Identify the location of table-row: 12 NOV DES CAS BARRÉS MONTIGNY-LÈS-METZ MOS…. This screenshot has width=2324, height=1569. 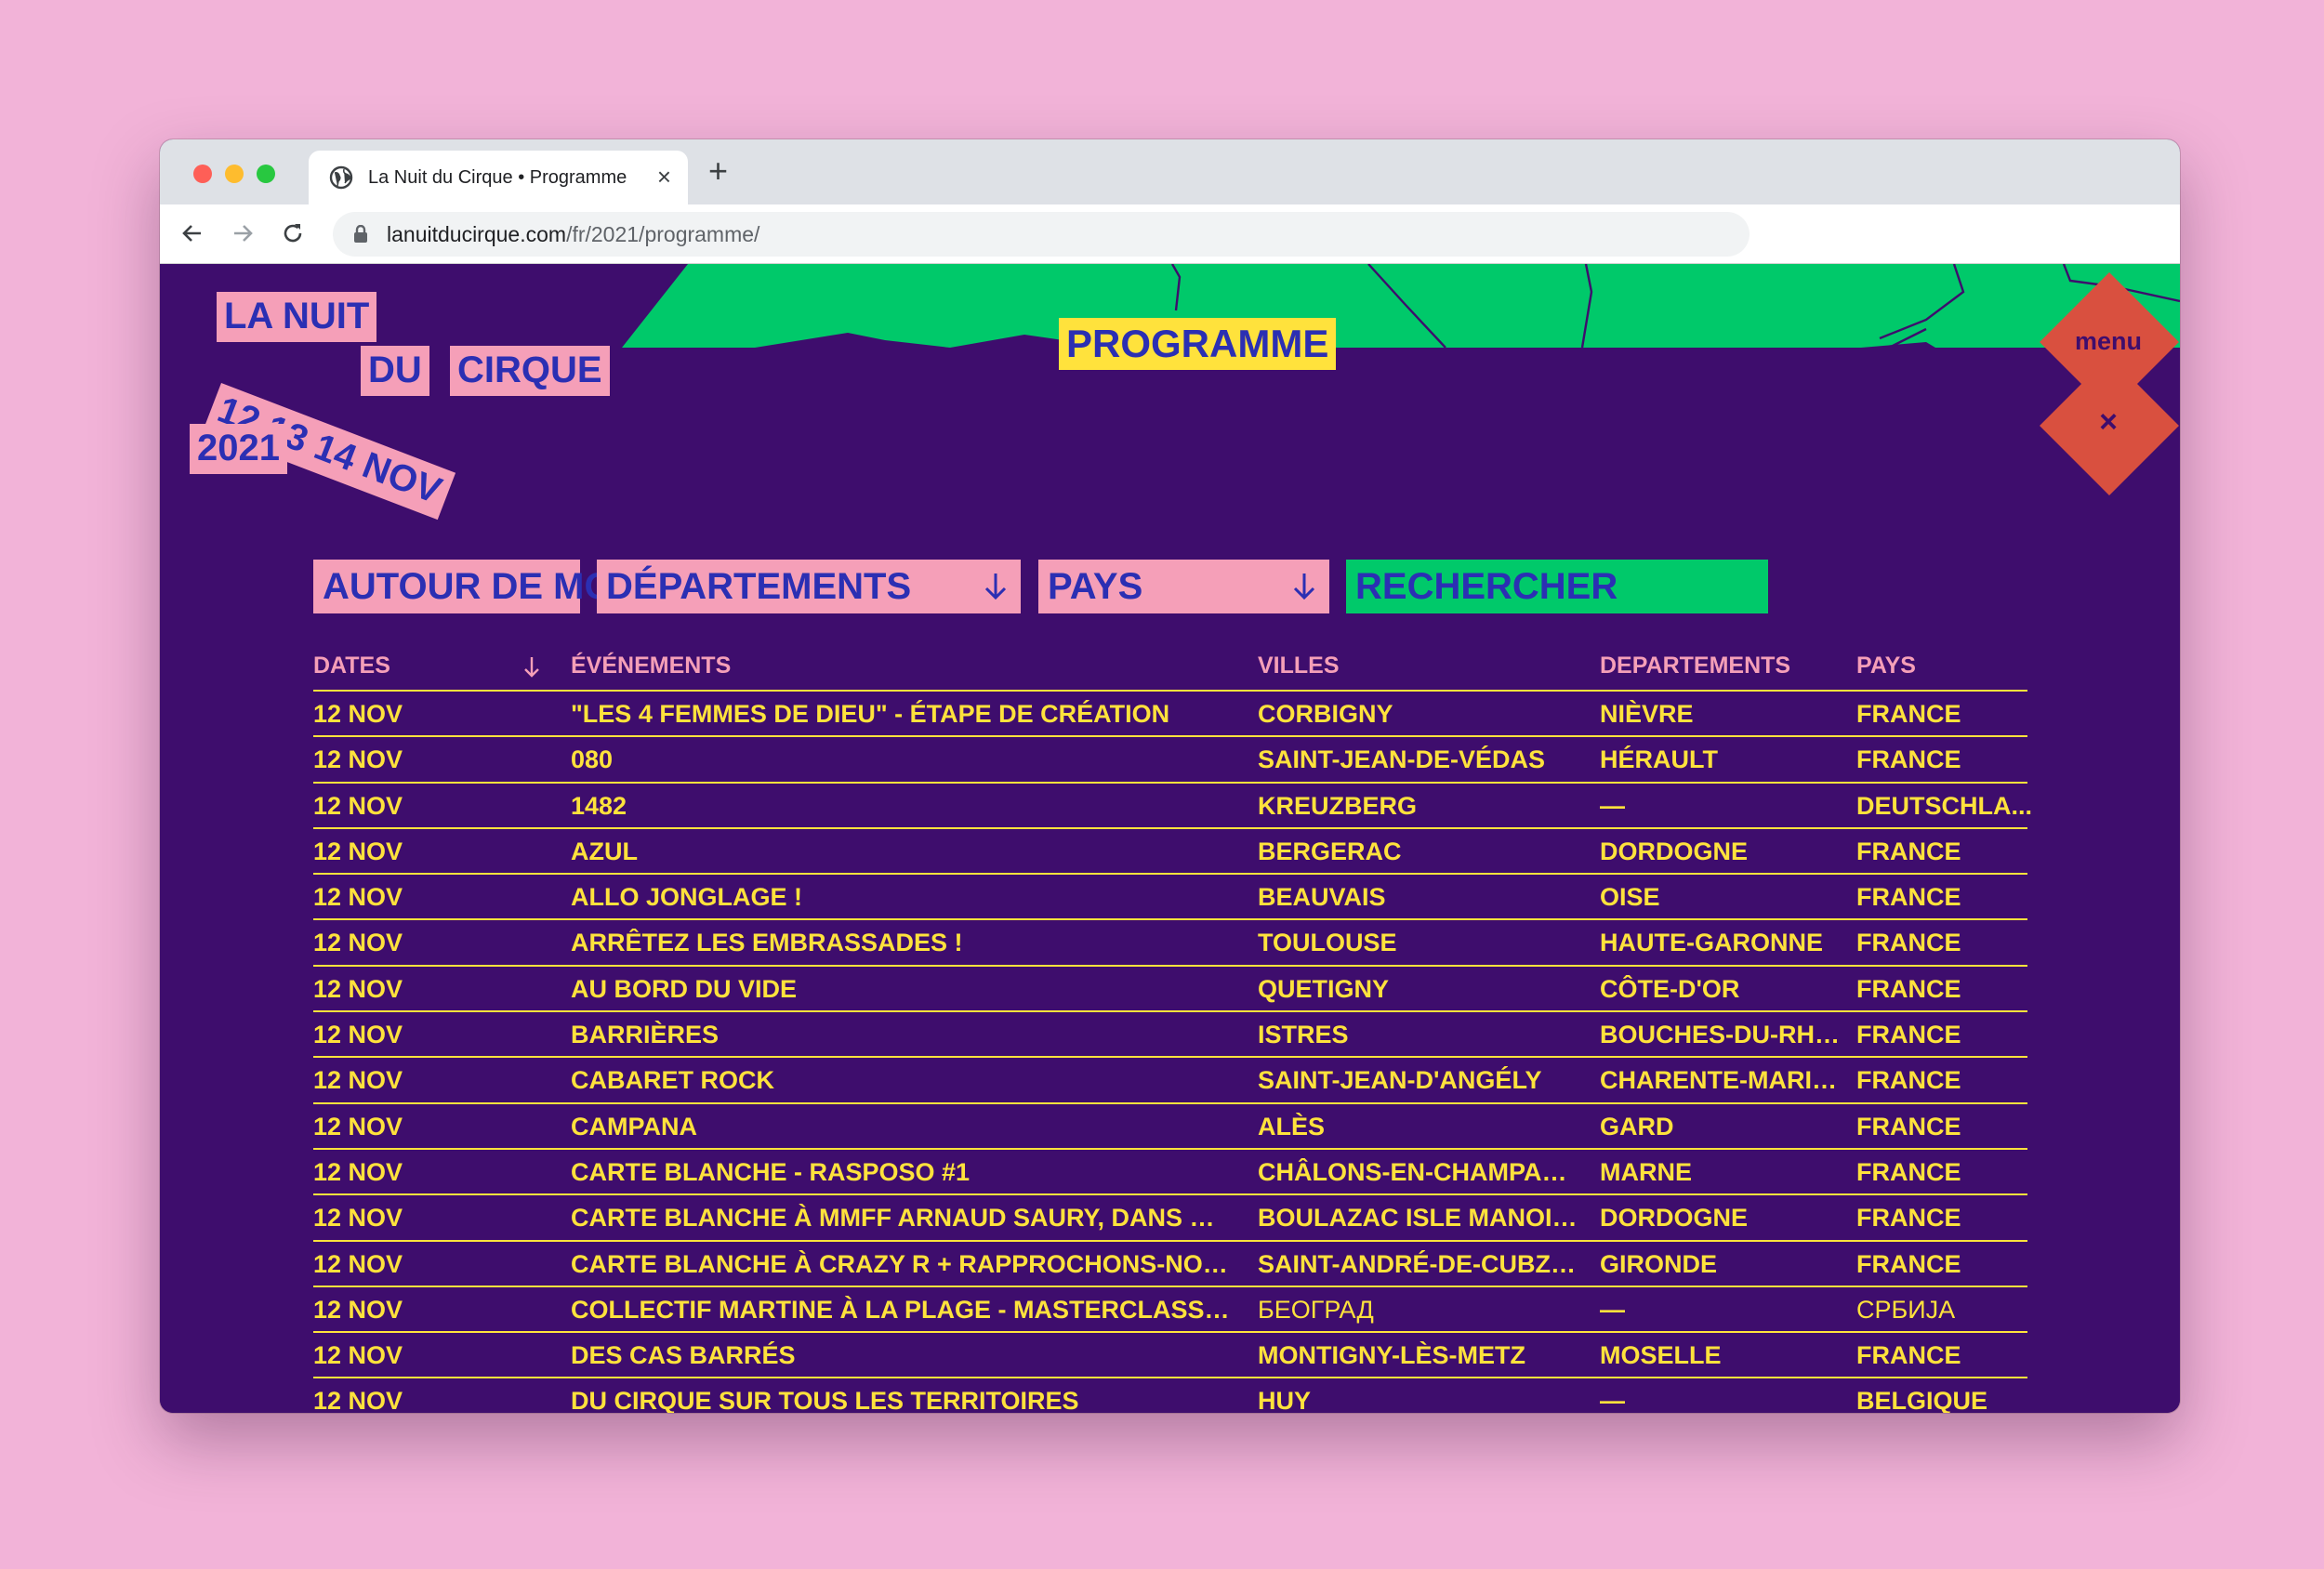
(1170, 1356).